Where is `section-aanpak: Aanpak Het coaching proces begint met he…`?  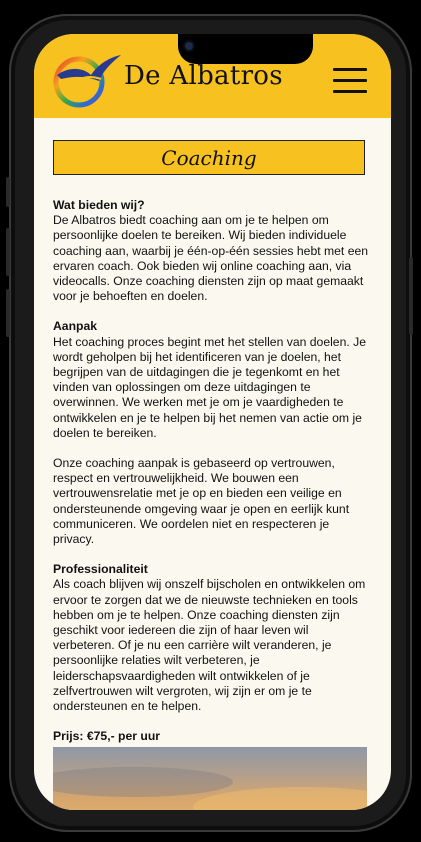
section-aanpak: Aanpak Het coaching proces begint met he… is located at coordinates (212, 380).